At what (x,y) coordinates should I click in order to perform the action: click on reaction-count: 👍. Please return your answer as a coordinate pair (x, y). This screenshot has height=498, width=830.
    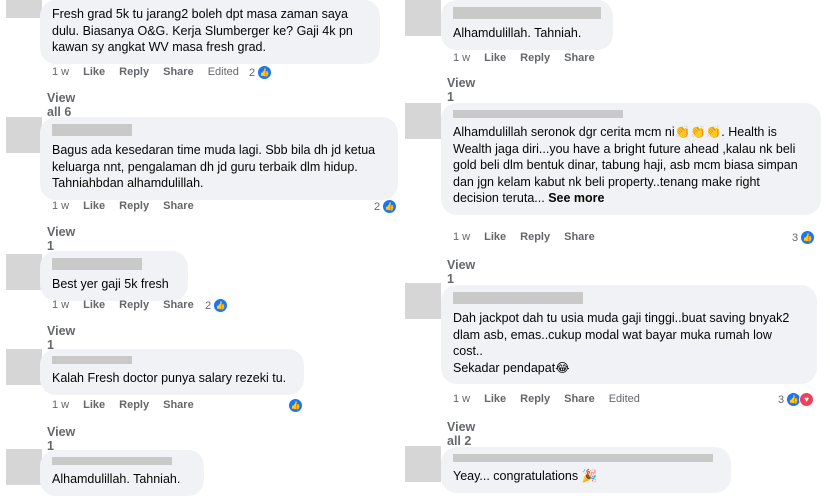
    Looking at the image, I should click on (295, 405).